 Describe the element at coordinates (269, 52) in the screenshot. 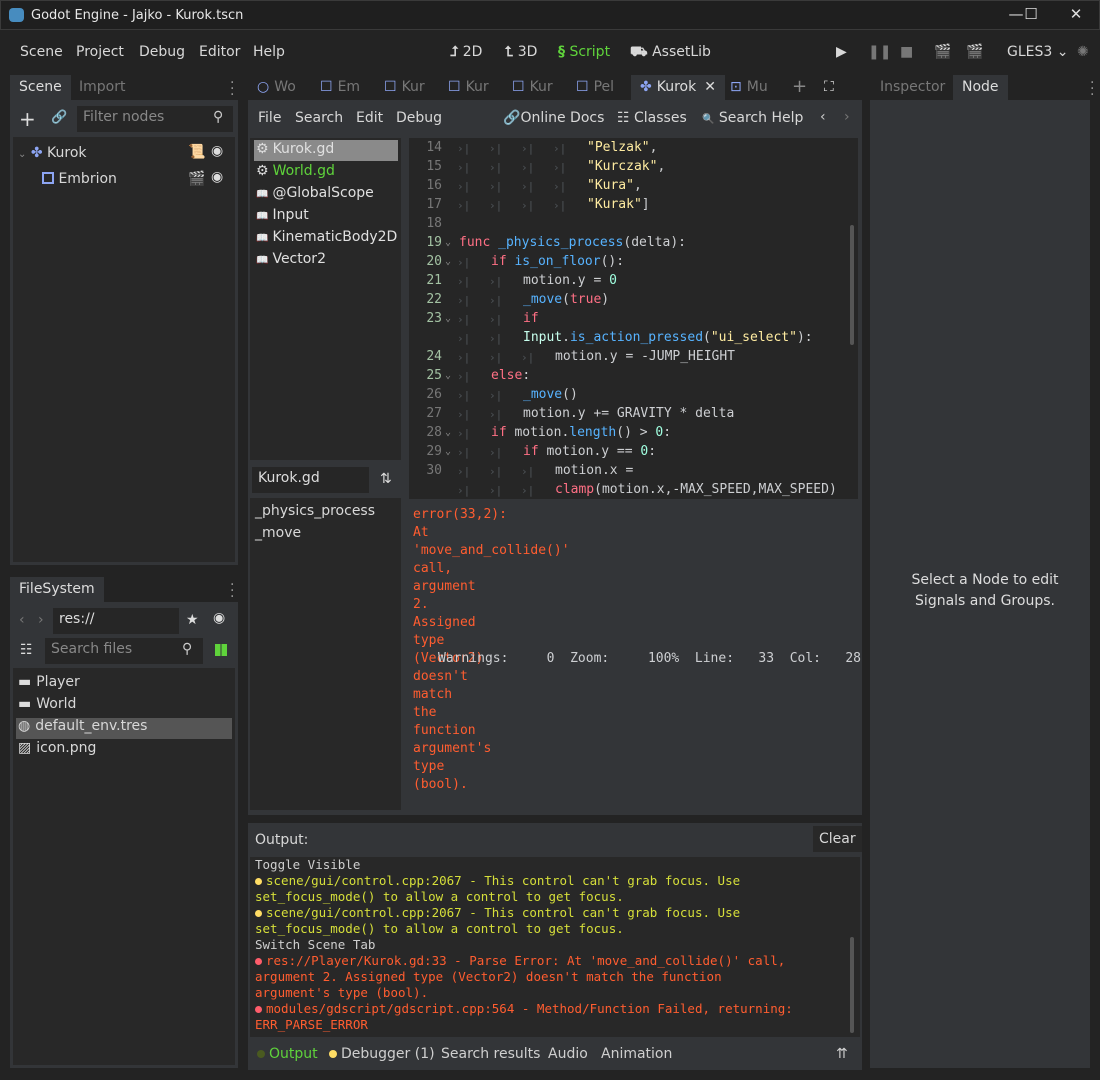

I see `menu-help: Help` at that location.